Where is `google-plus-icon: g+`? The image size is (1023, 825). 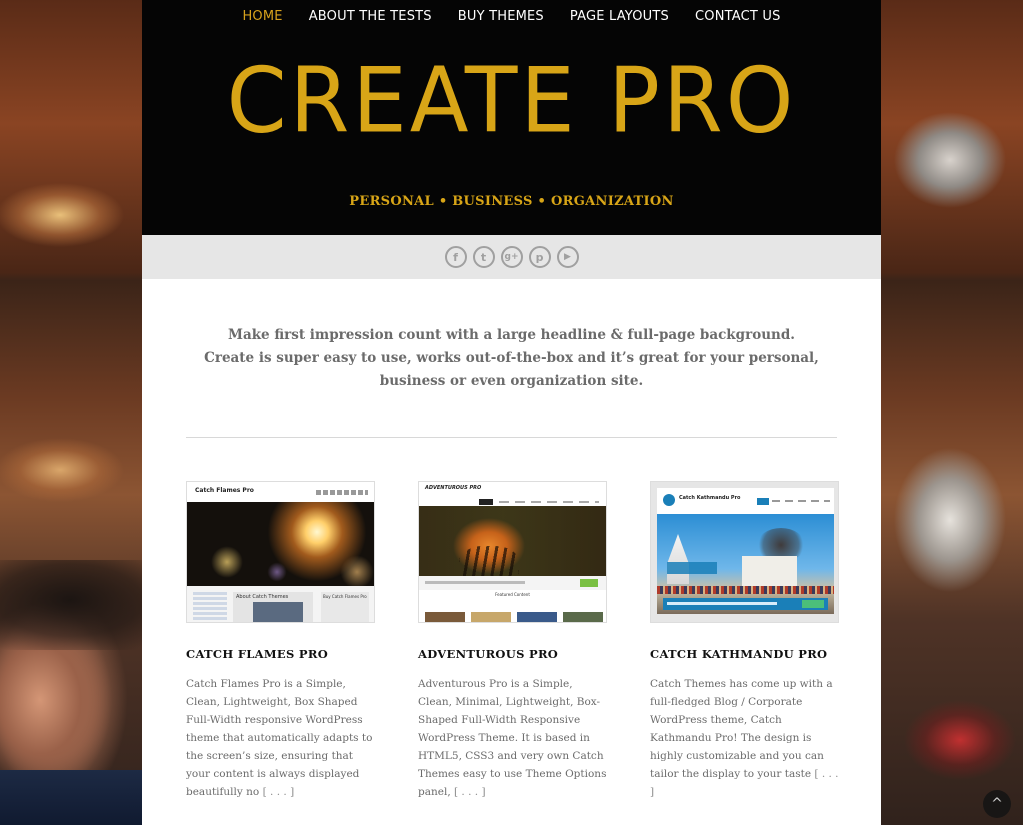 google-plus-icon: g+ is located at coordinates (511, 257).